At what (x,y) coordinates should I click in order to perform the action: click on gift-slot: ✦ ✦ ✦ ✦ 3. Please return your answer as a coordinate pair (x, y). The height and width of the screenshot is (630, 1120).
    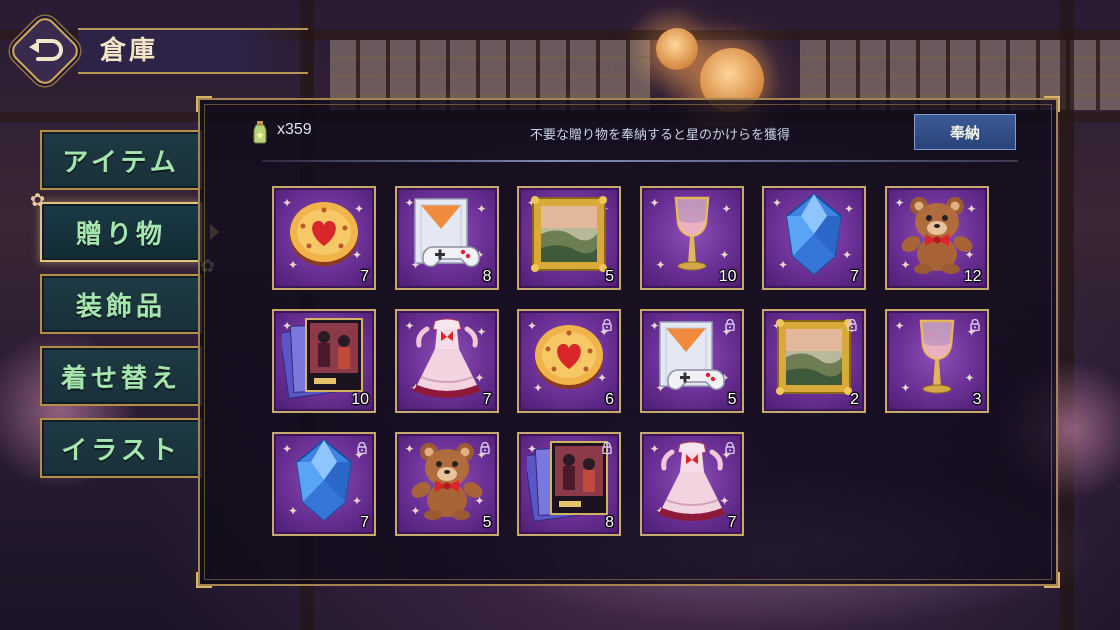
    Looking at the image, I should click on (936, 361).